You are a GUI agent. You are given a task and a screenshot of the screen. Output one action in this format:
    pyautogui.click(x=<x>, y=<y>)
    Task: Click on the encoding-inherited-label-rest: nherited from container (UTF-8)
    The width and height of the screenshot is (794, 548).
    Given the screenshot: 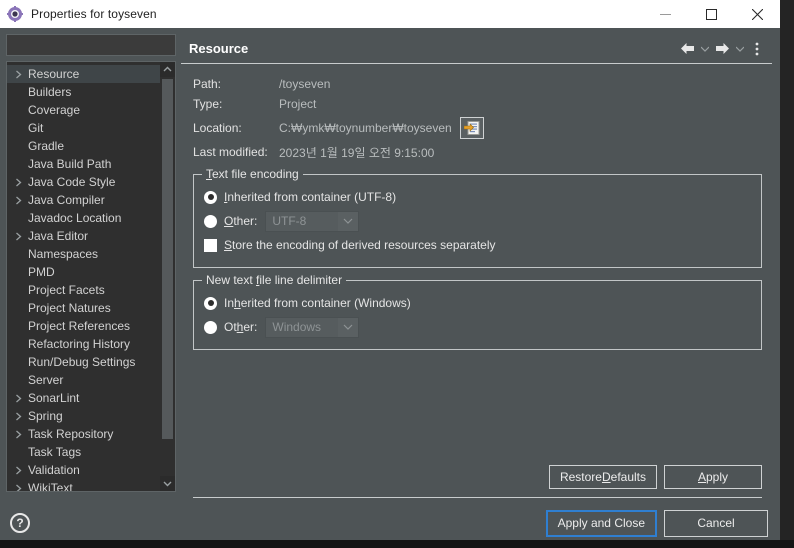 What is the action you would take?
    pyautogui.click(x=312, y=197)
    